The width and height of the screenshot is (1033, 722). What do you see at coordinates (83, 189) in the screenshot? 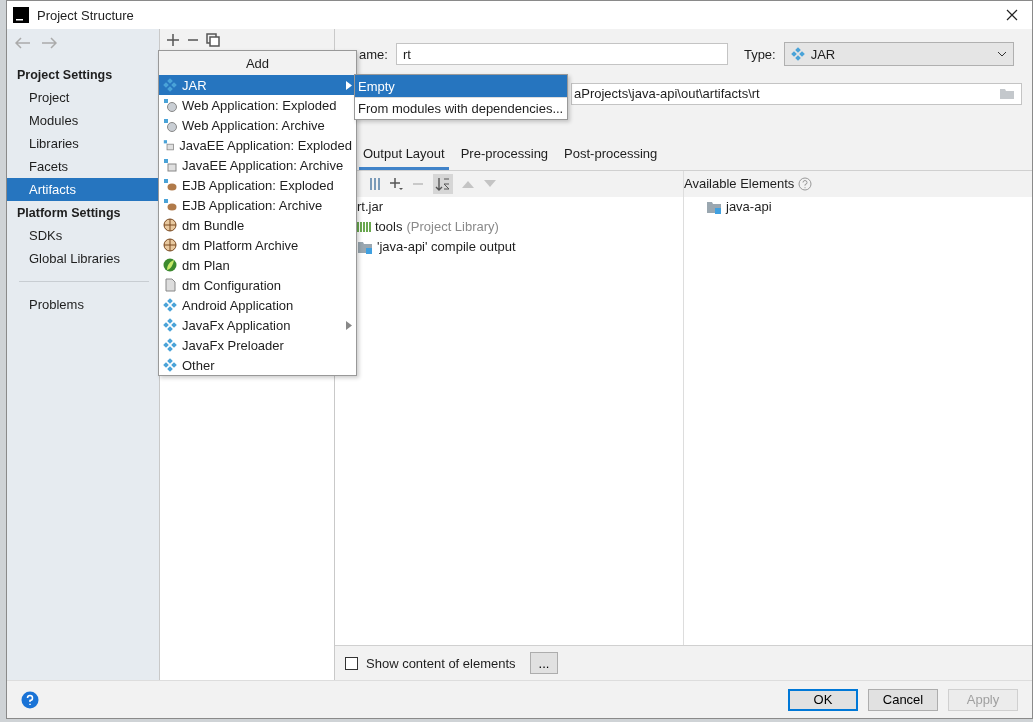
I see `nav-item: Artifacts` at bounding box center [83, 189].